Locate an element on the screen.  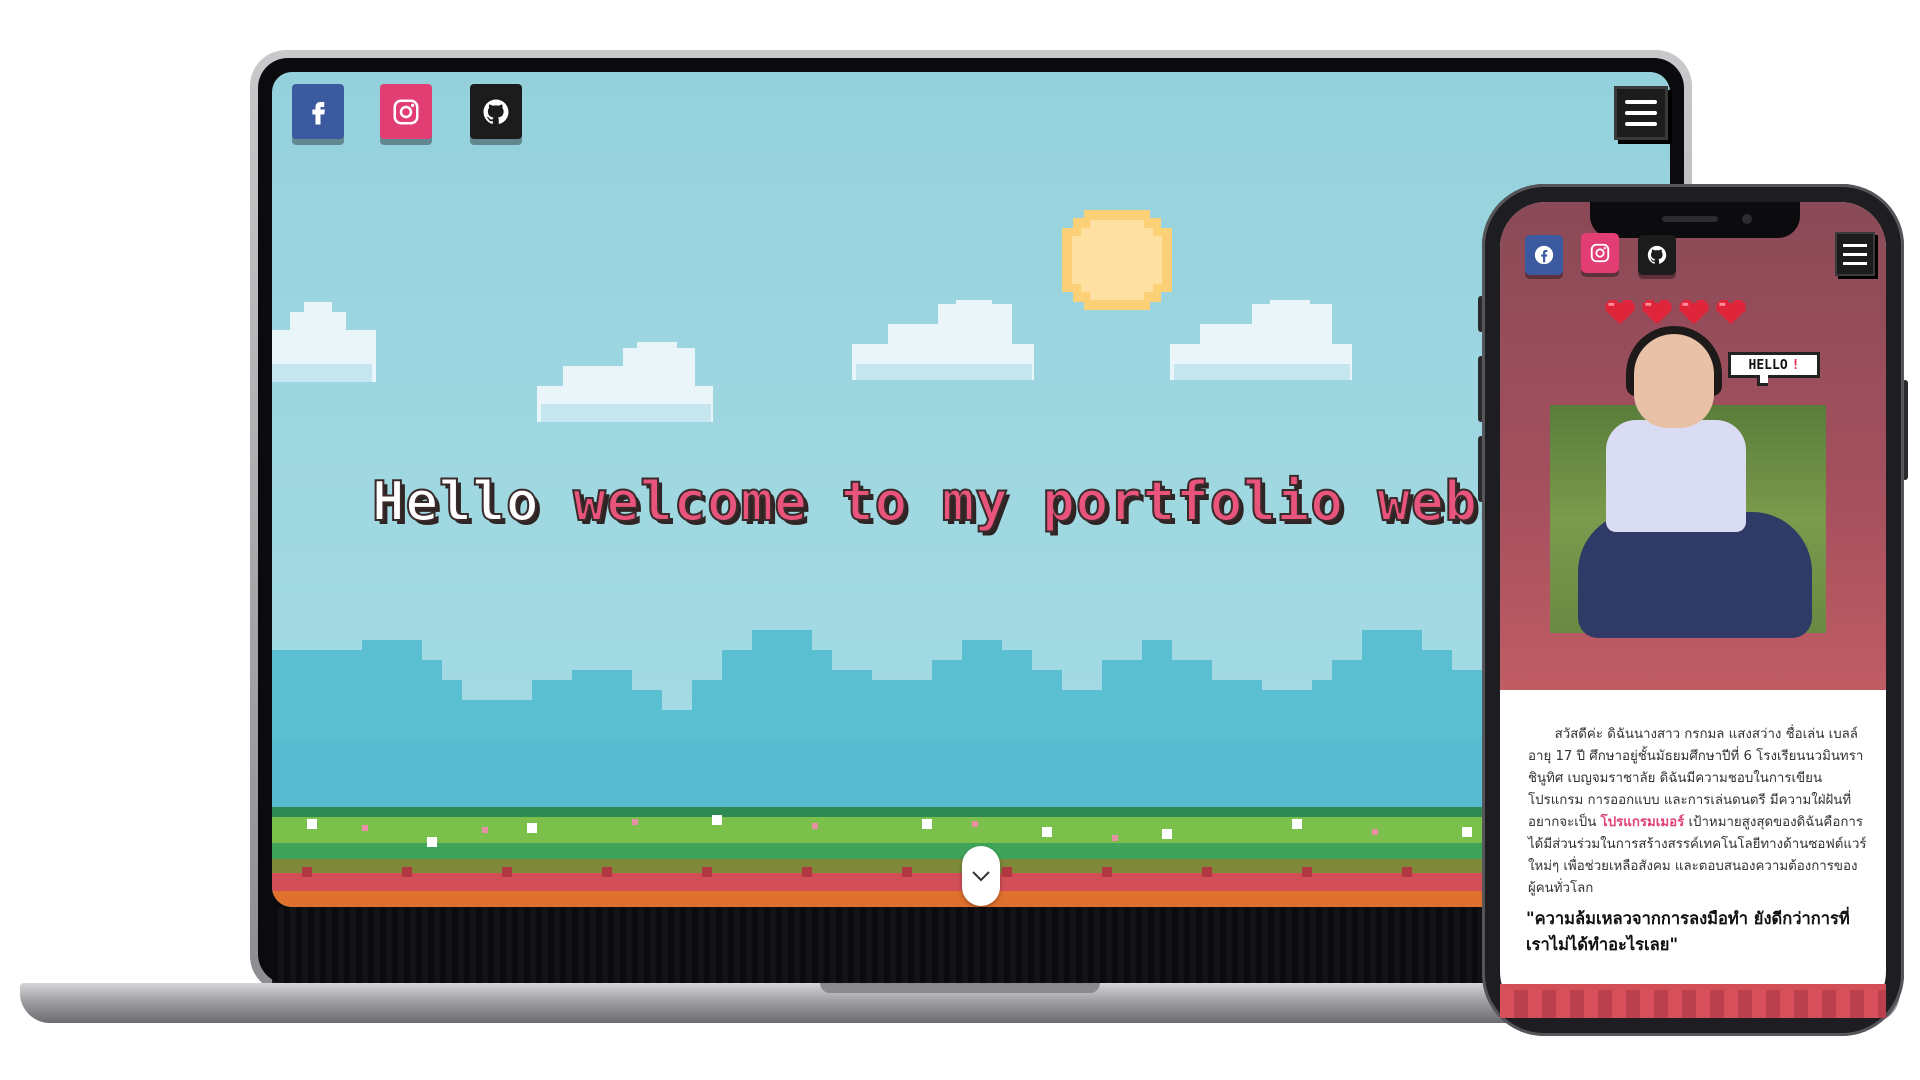
scroll-down-button is located at coordinates (981, 876).